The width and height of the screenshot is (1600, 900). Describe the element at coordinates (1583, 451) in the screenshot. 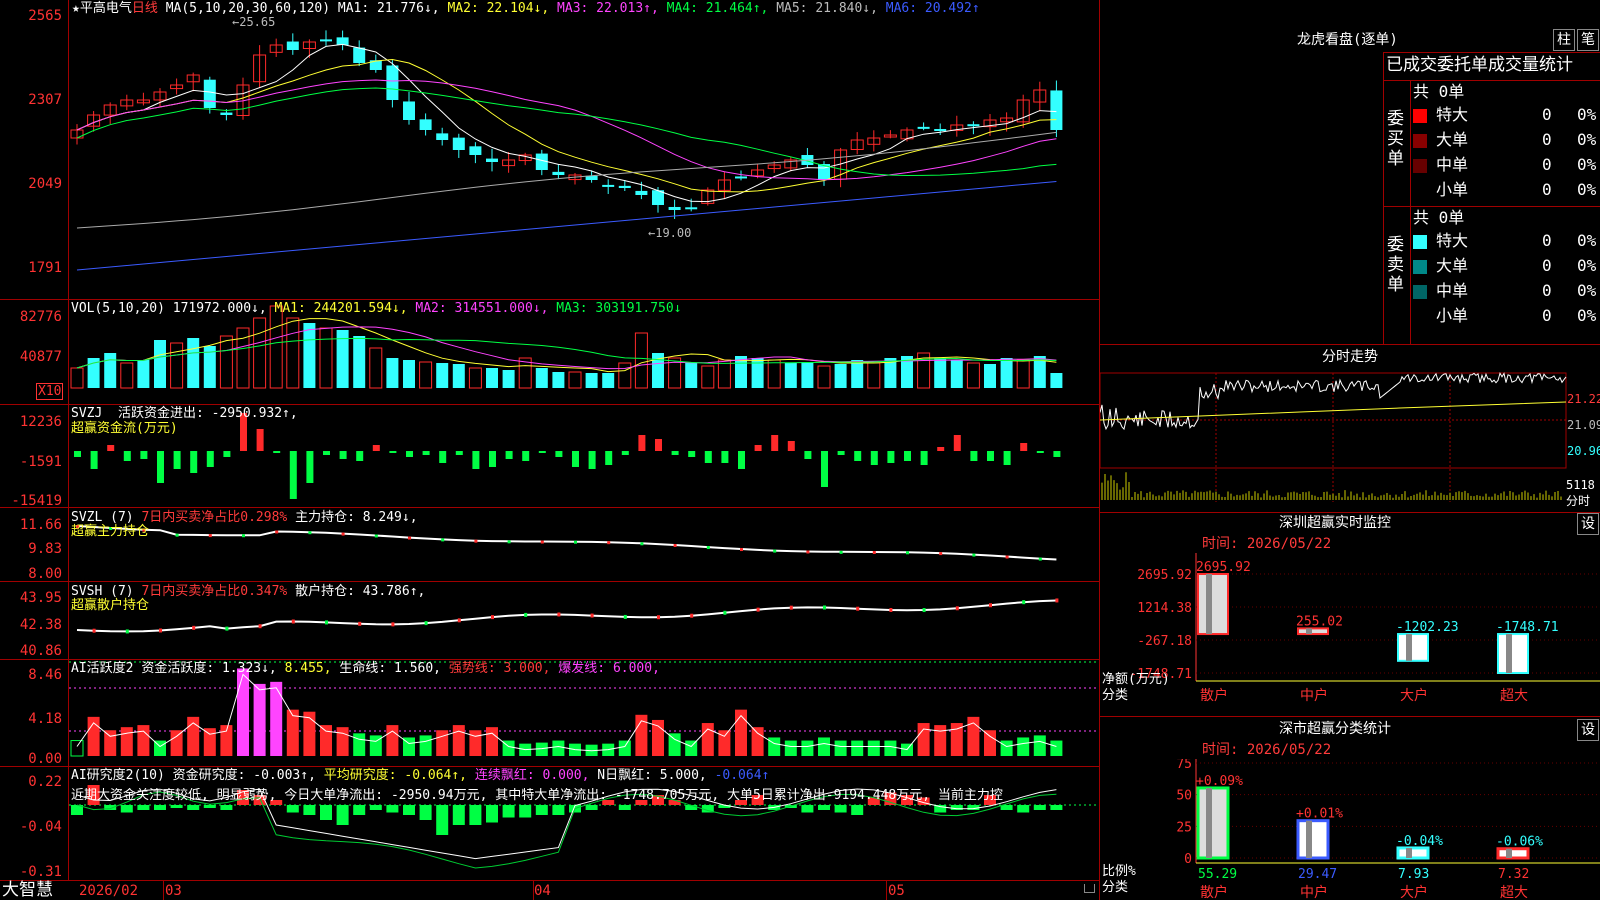

I see `intraday-y-tick: 20.96` at that location.